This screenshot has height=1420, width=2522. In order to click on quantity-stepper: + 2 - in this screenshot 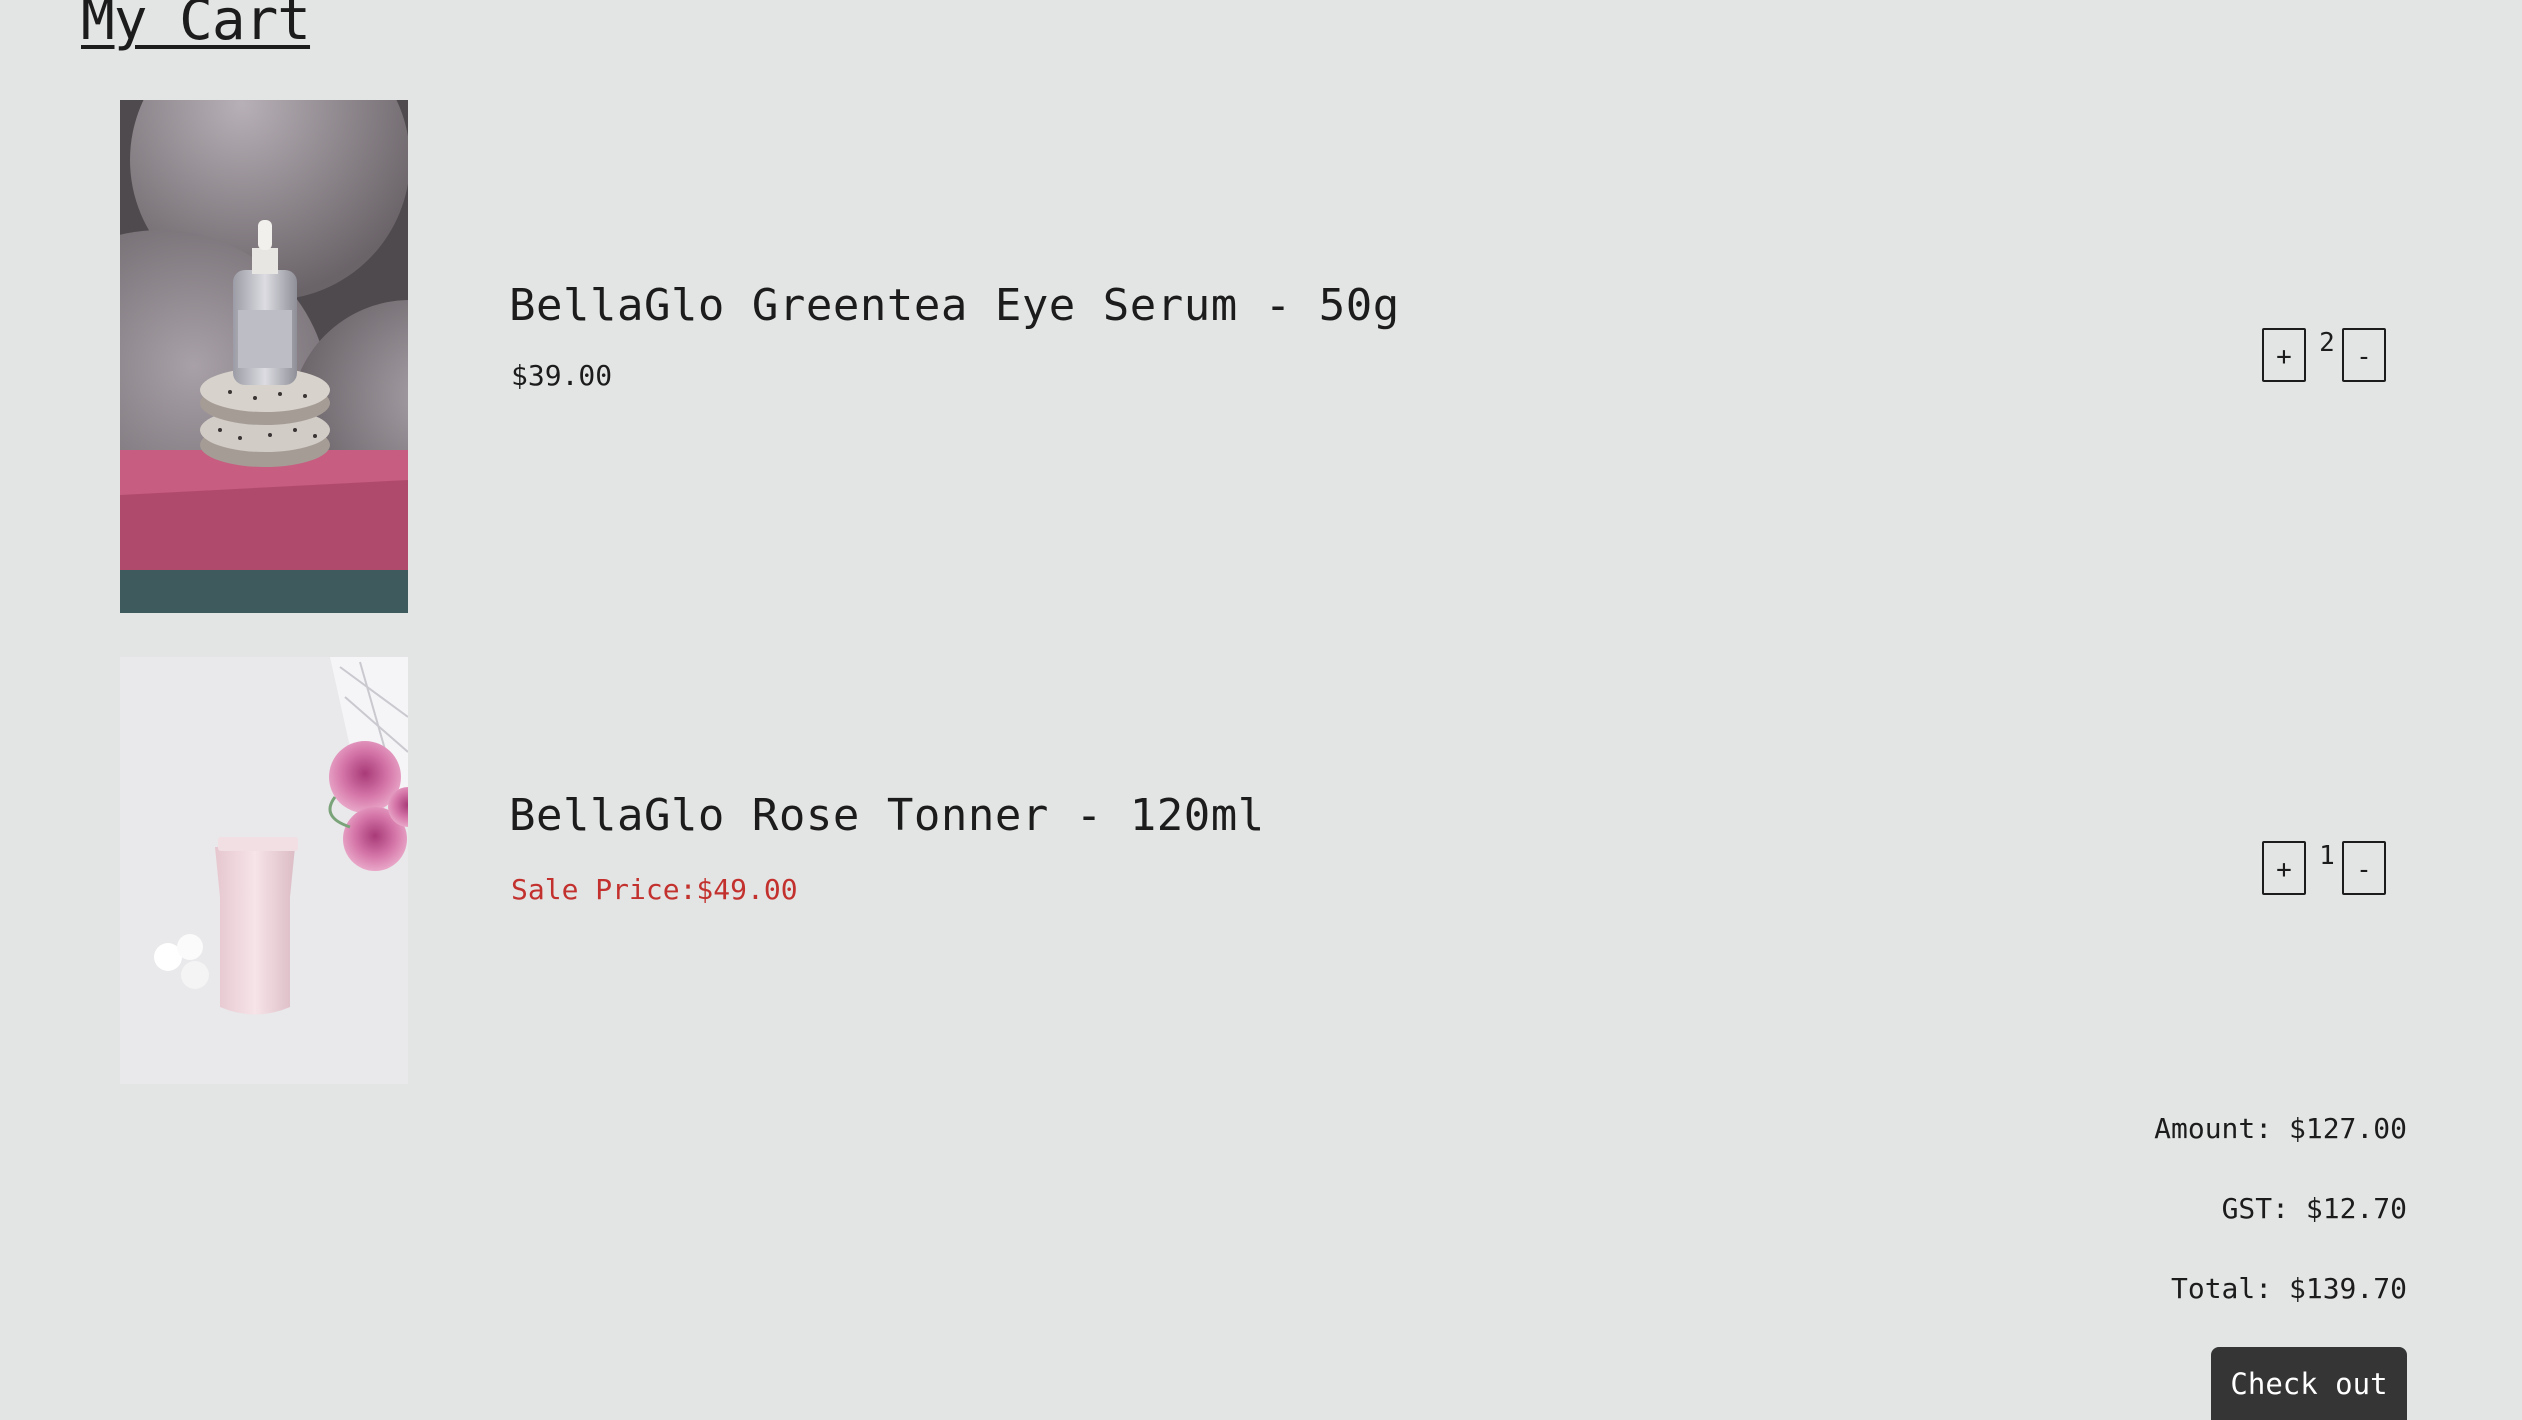, I will do `click(2327, 357)`.